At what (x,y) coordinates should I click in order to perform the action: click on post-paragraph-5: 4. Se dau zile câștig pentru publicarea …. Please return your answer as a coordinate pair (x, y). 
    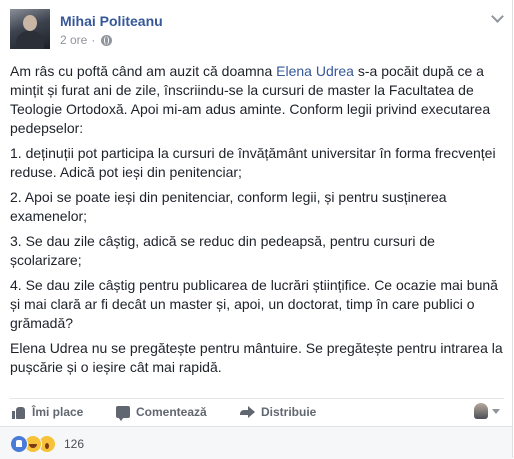
    Looking at the image, I should click on (254, 304).